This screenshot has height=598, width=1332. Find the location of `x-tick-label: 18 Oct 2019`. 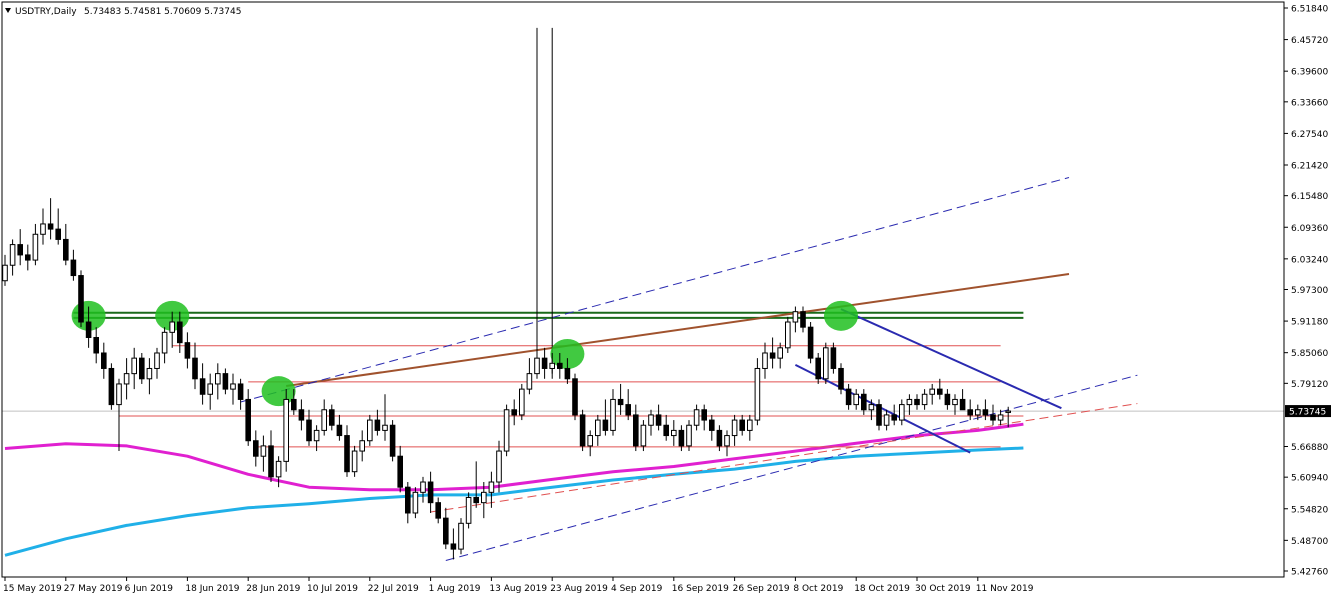

x-tick-label: 18 Oct 2019 is located at coordinates (882, 589).